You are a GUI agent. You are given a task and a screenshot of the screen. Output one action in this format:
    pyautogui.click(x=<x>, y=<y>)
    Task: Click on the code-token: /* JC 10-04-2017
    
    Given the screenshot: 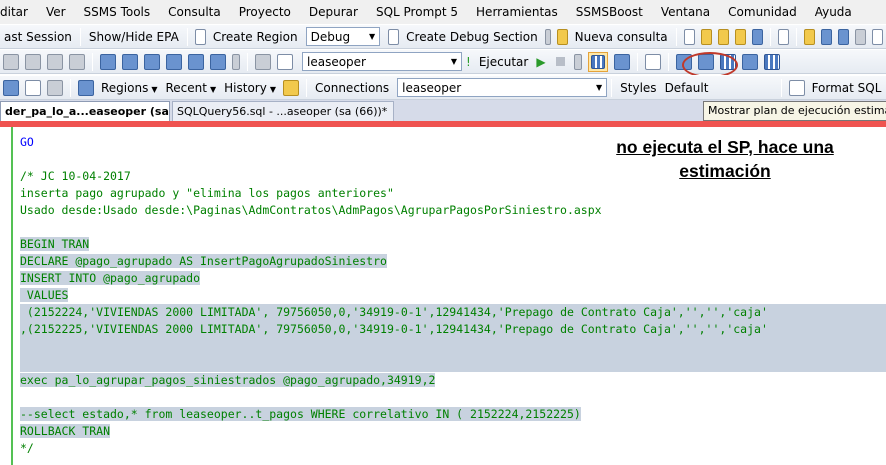 What is the action you would take?
    pyautogui.click(x=75, y=176)
    